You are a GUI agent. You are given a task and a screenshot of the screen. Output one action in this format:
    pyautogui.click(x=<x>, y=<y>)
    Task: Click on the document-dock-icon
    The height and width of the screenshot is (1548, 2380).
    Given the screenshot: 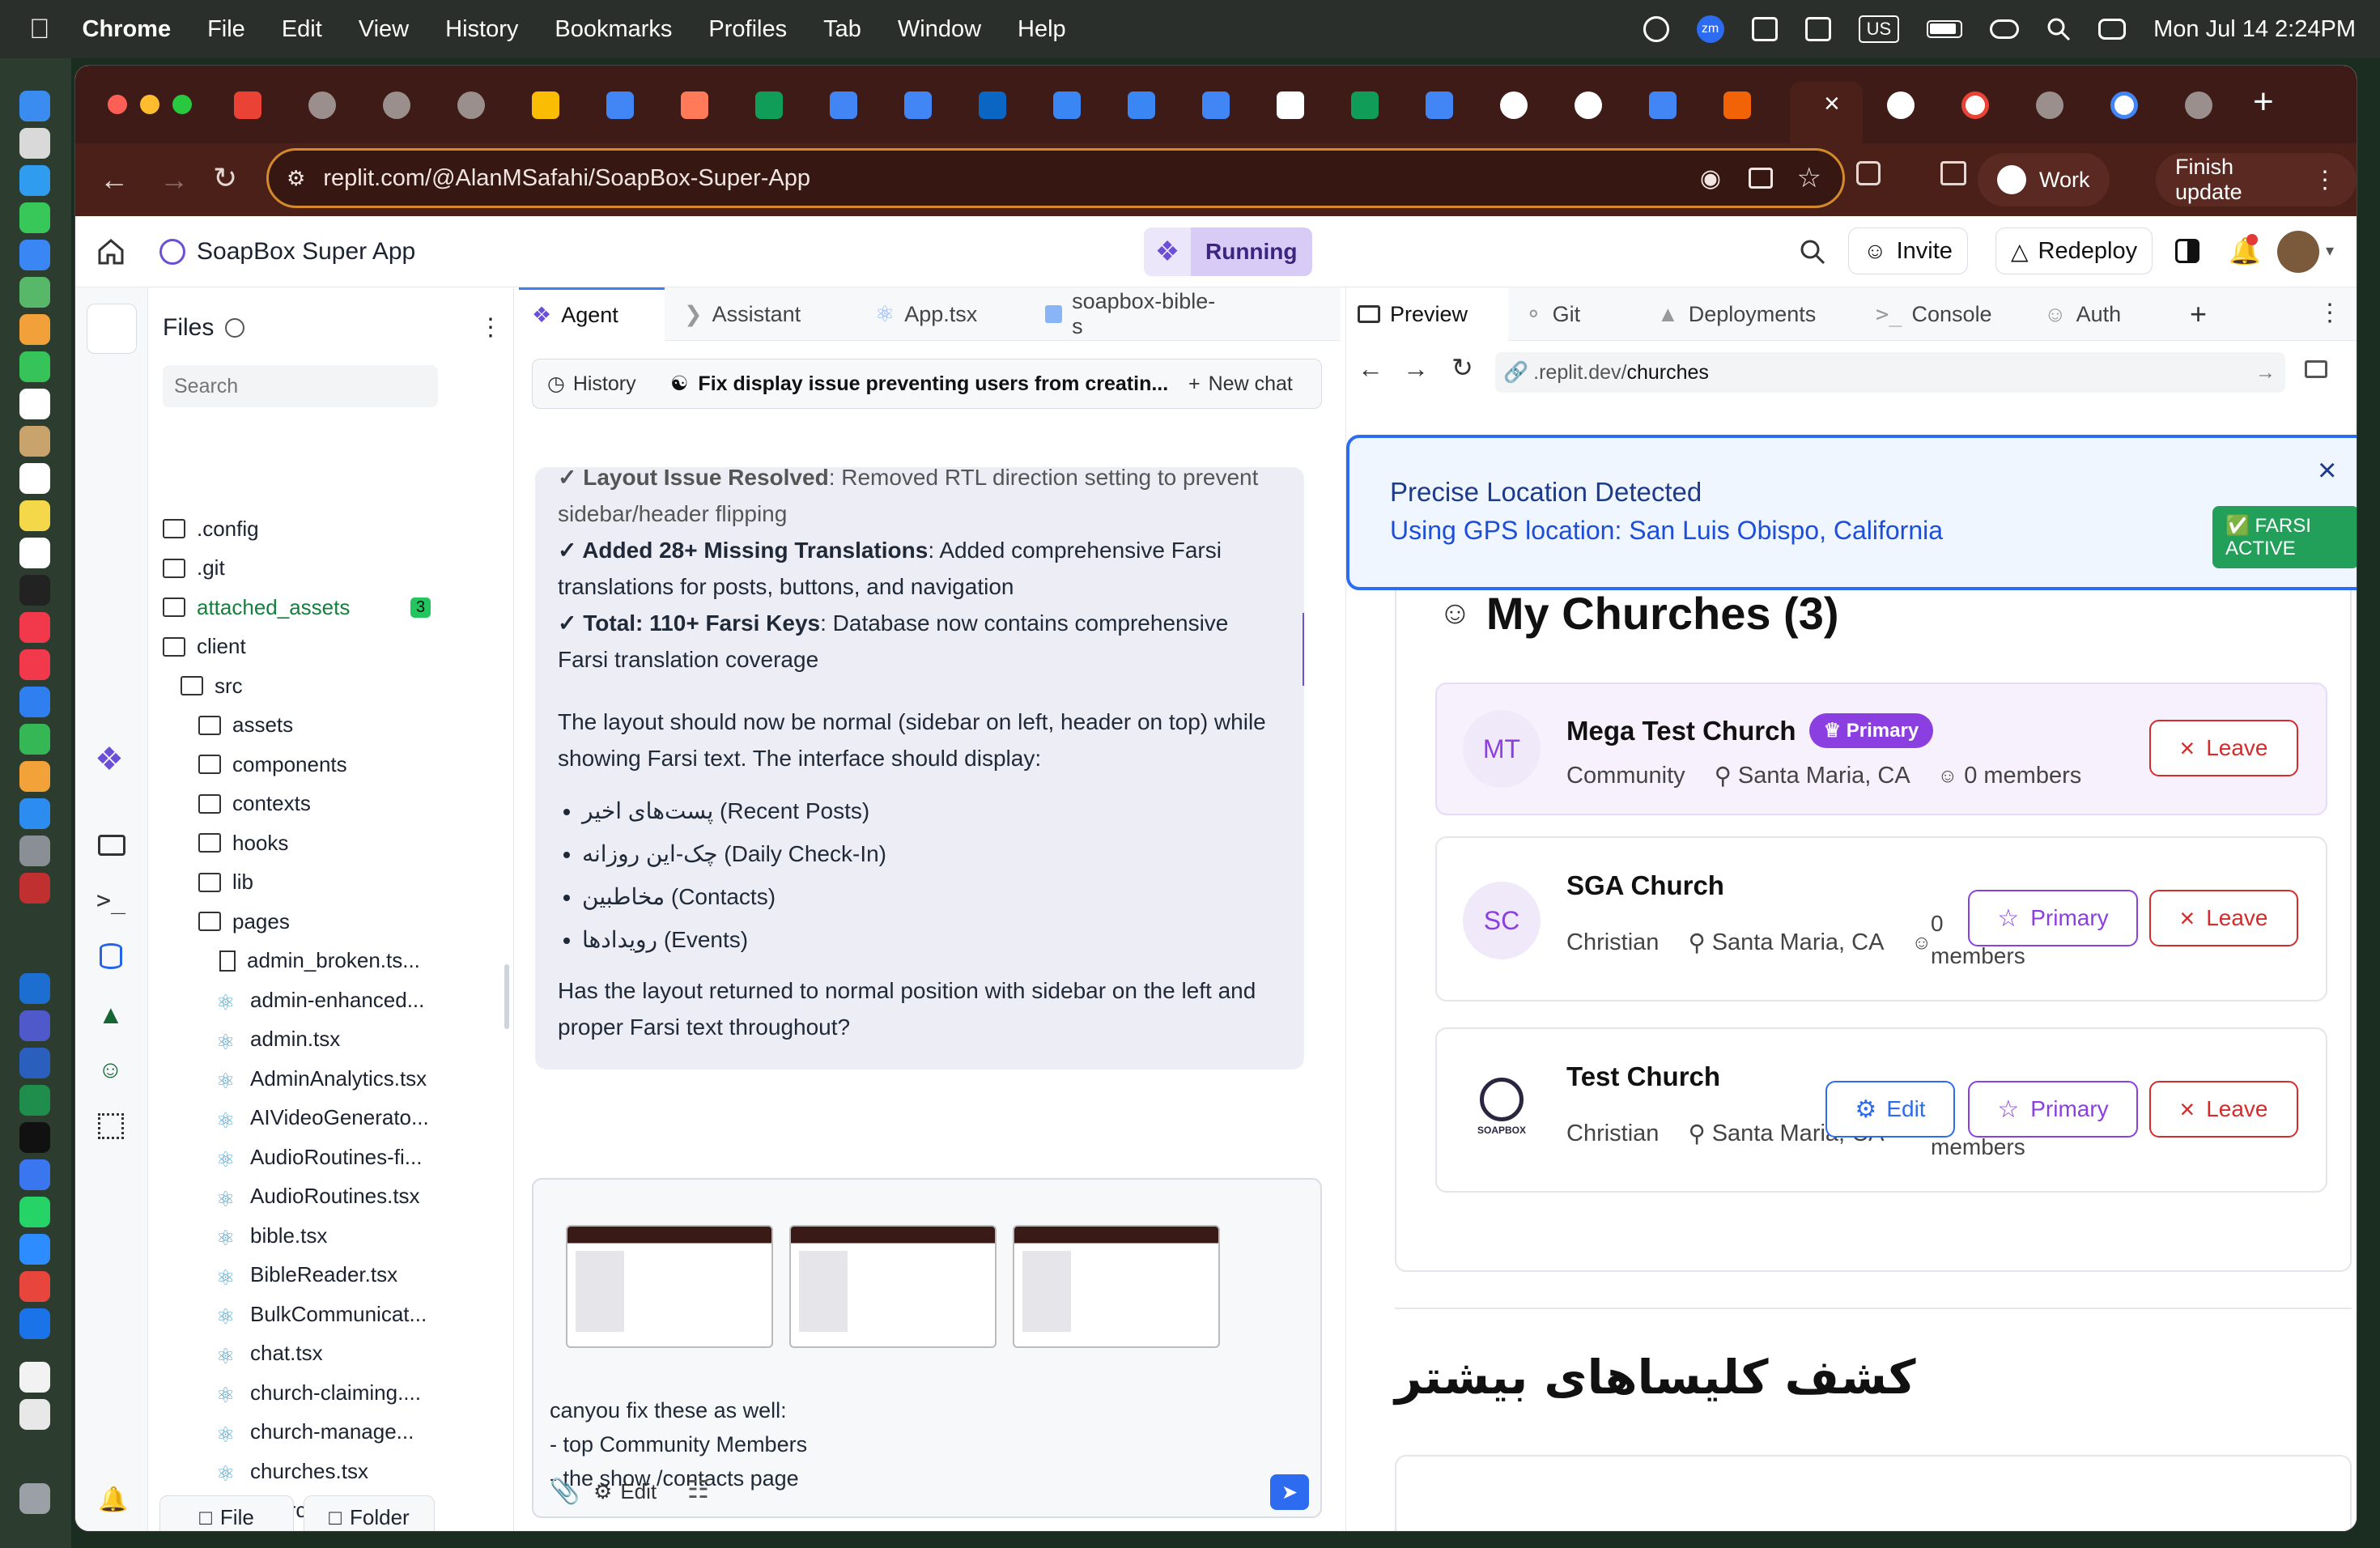 What is the action you would take?
    pyautogui.click(x=34, y=1378)
    